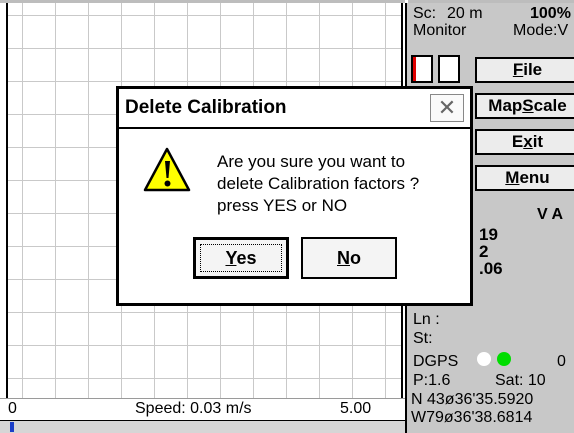  Describe the element at coordinates (524, 142) in the screenshot. I see `exit-button: Exit` at that location.